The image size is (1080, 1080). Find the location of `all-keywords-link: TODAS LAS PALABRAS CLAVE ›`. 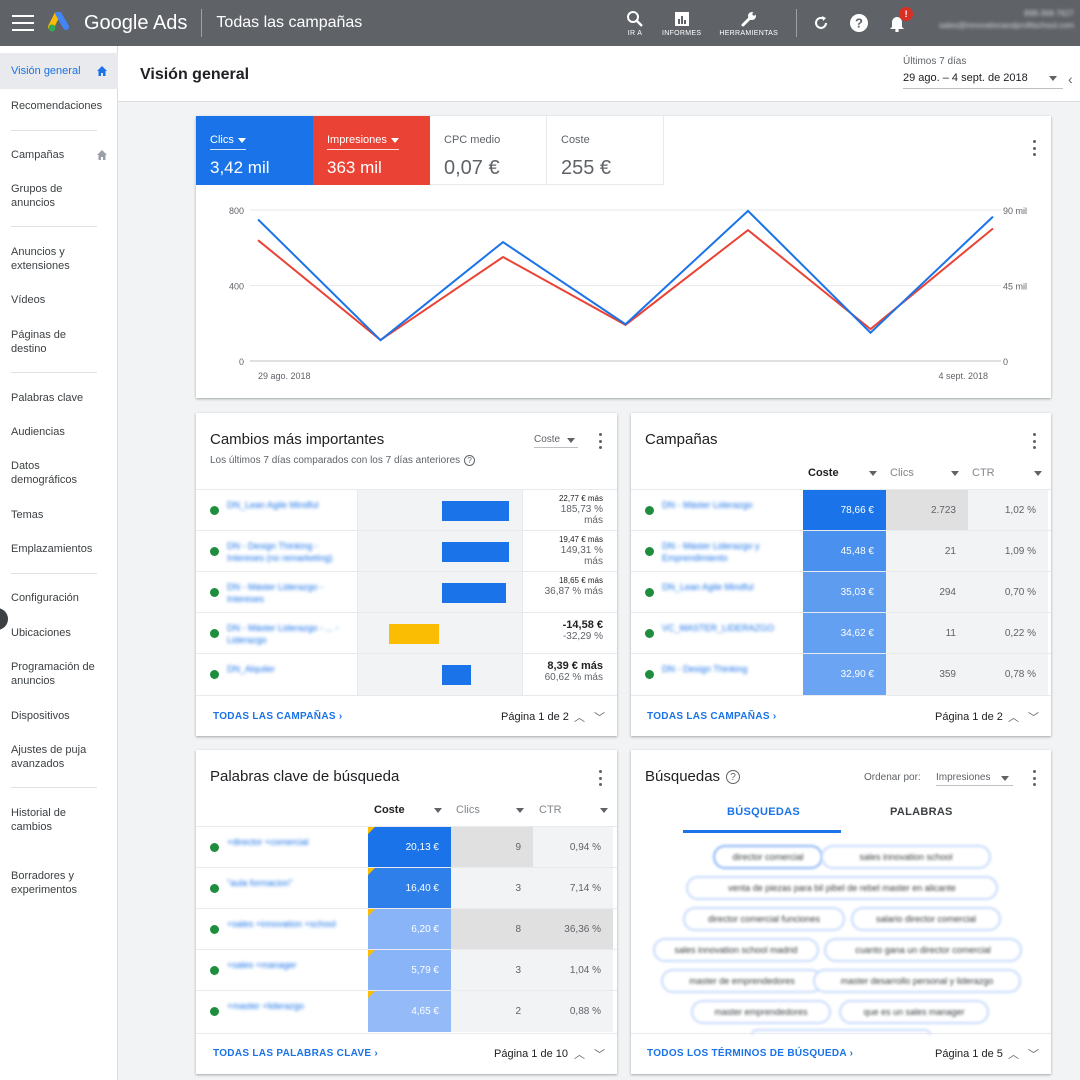

all-keywords-link: TODAS LAS PALABRAS CLAVE › is located at coordinates (295, 1053).